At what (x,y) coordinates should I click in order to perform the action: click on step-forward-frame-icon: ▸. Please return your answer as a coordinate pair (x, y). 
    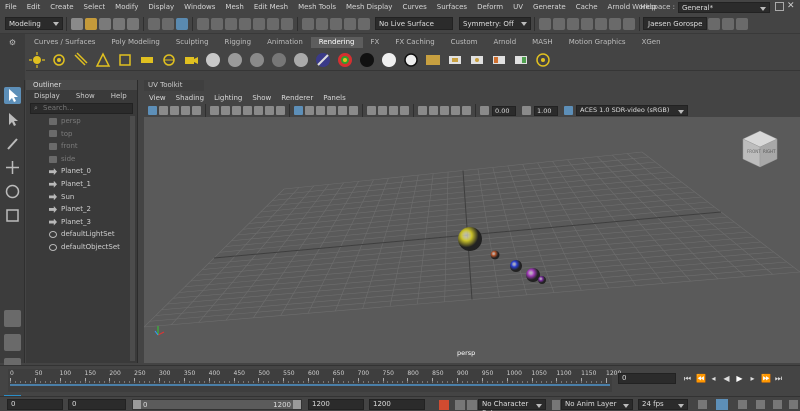
    Looking at the image, I should click on (752, 378).